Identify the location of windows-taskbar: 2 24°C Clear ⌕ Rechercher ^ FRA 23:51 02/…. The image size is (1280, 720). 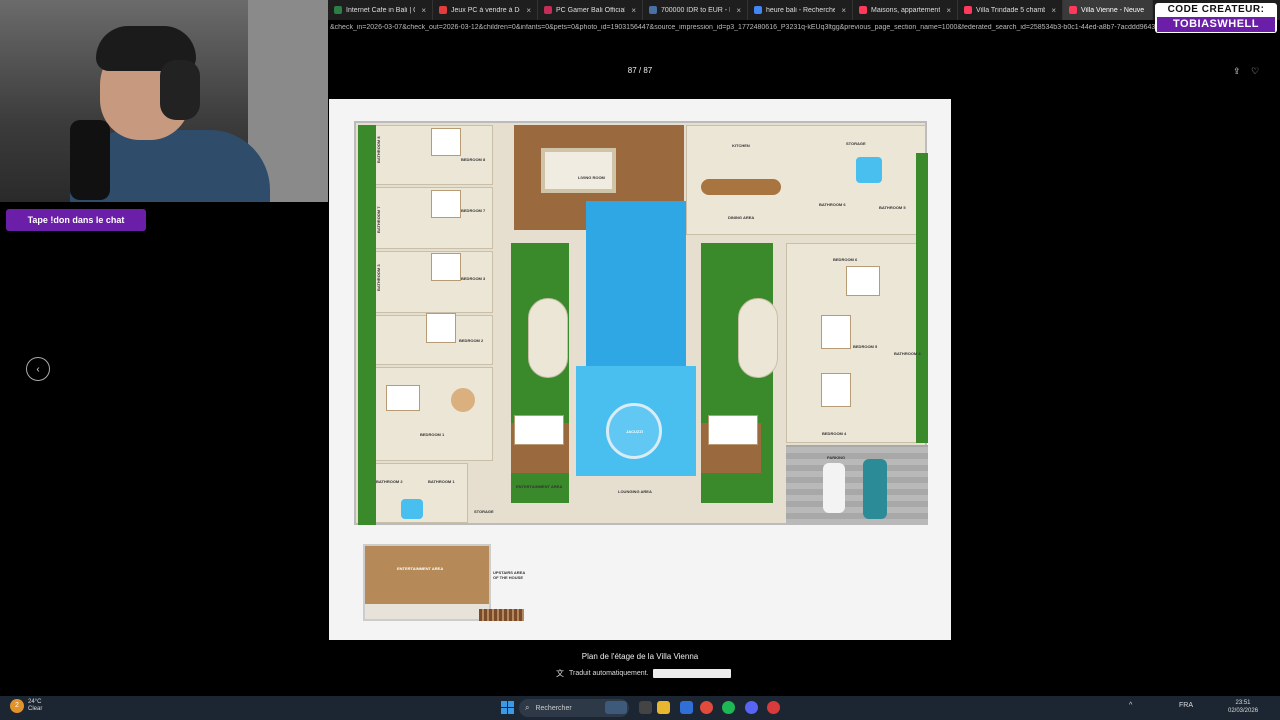
(640, 708).